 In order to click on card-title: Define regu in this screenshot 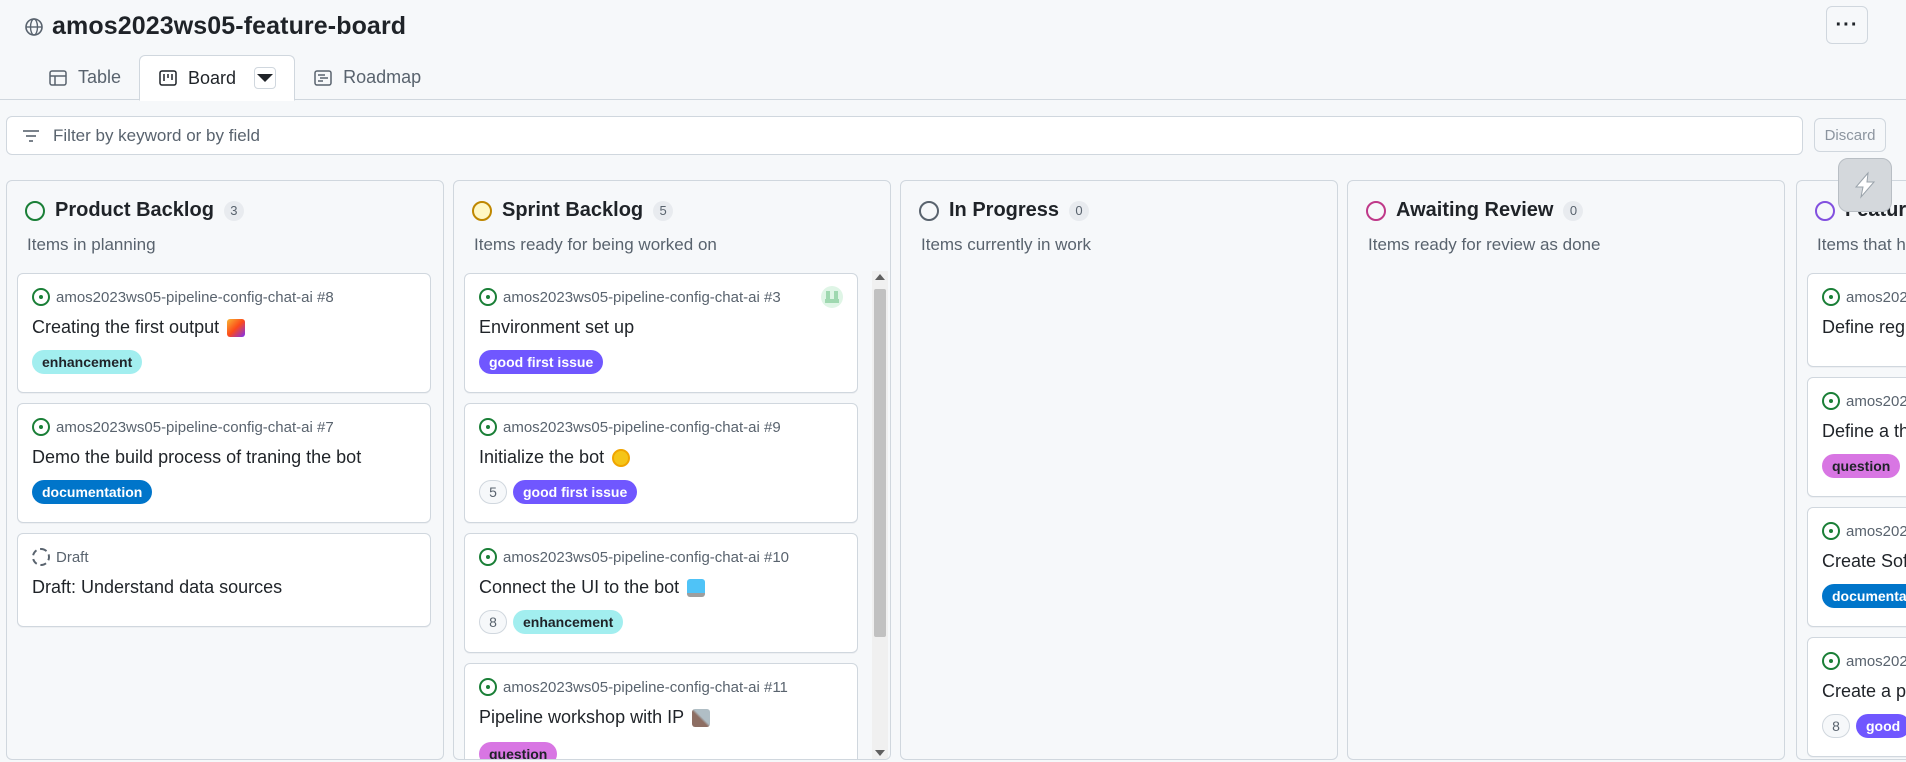, I will do `click(1864, 327)`.